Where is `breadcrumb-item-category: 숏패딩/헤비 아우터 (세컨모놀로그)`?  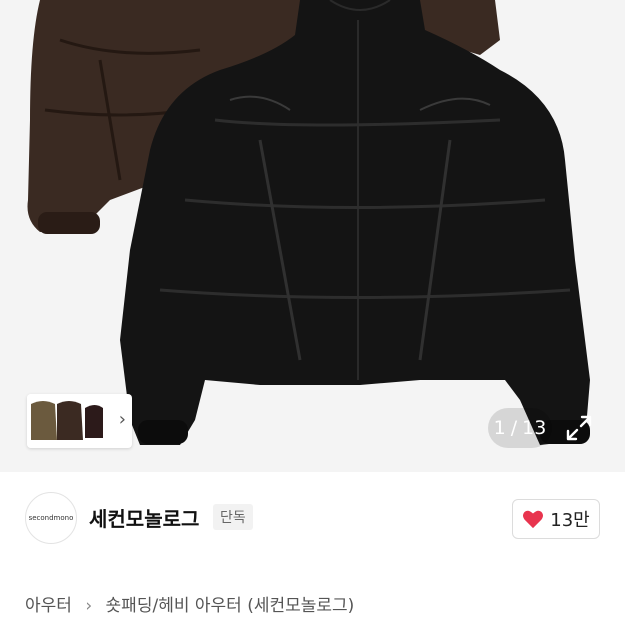 breadcrumb-item-category: 숏패딩/헤비 아우터 (세컨모놀로그) is located at coordinates (230, 603).